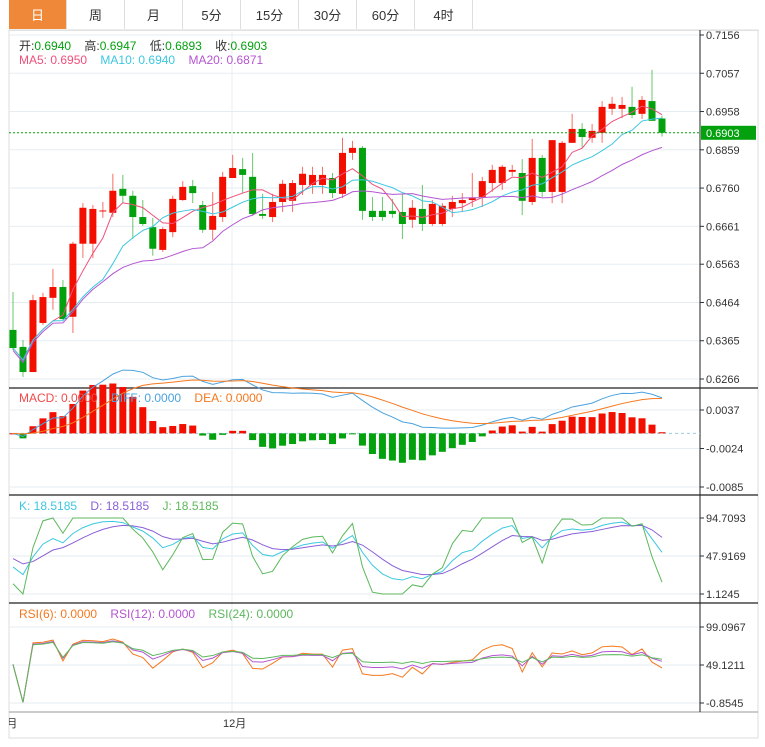  What do you see at coordinates (723, 113) in the screenshot?
I see `price-tick-label: 0.6958` at bounding box center [723, 113].